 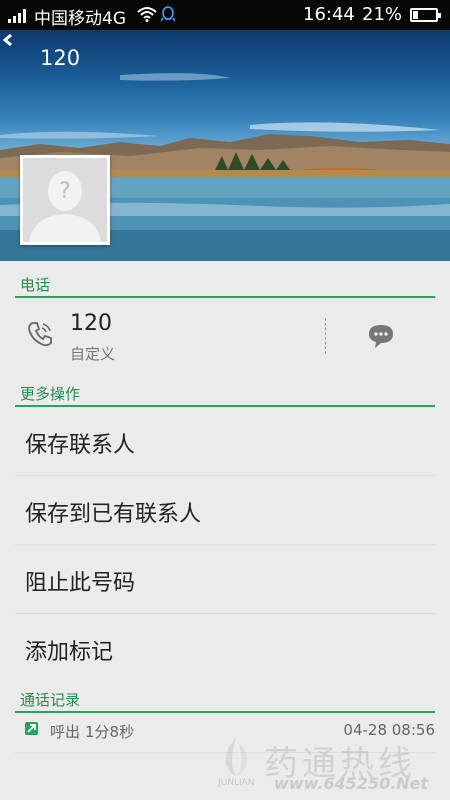 What do you see at coordinates (351, 783) in the screenshot?
I see `watermark-url: www.645250.Net` at bounding box center [351, 783].